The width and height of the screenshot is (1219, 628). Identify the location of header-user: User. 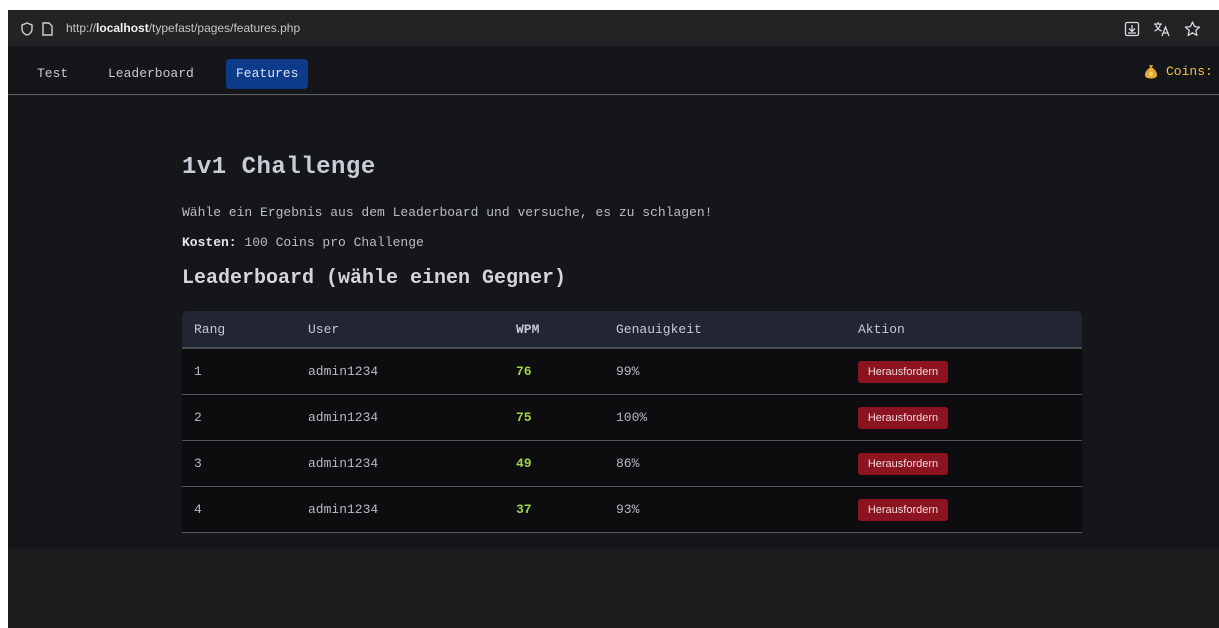
(324, 329).